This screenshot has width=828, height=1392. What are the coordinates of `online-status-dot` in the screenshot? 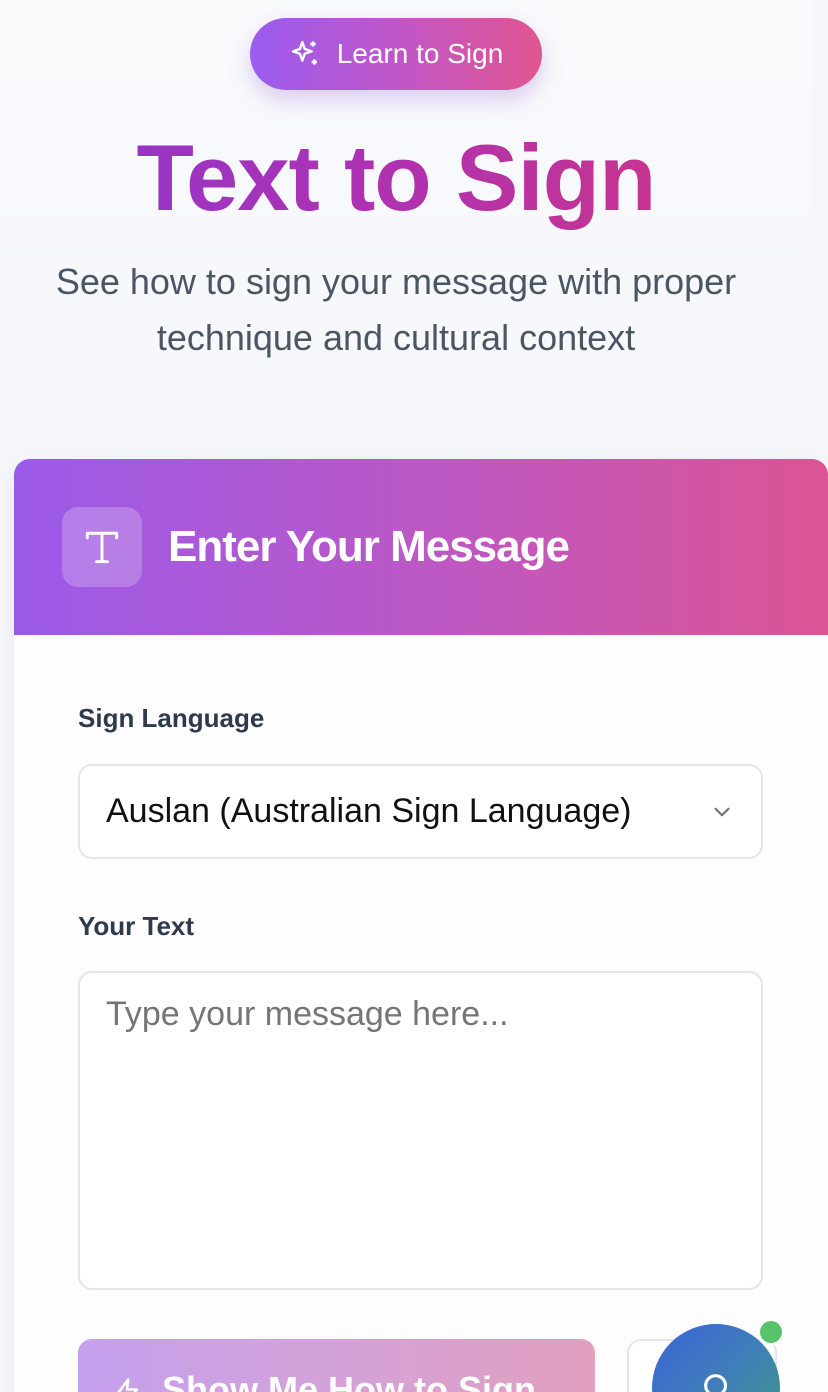 It's located at (771, 1332).